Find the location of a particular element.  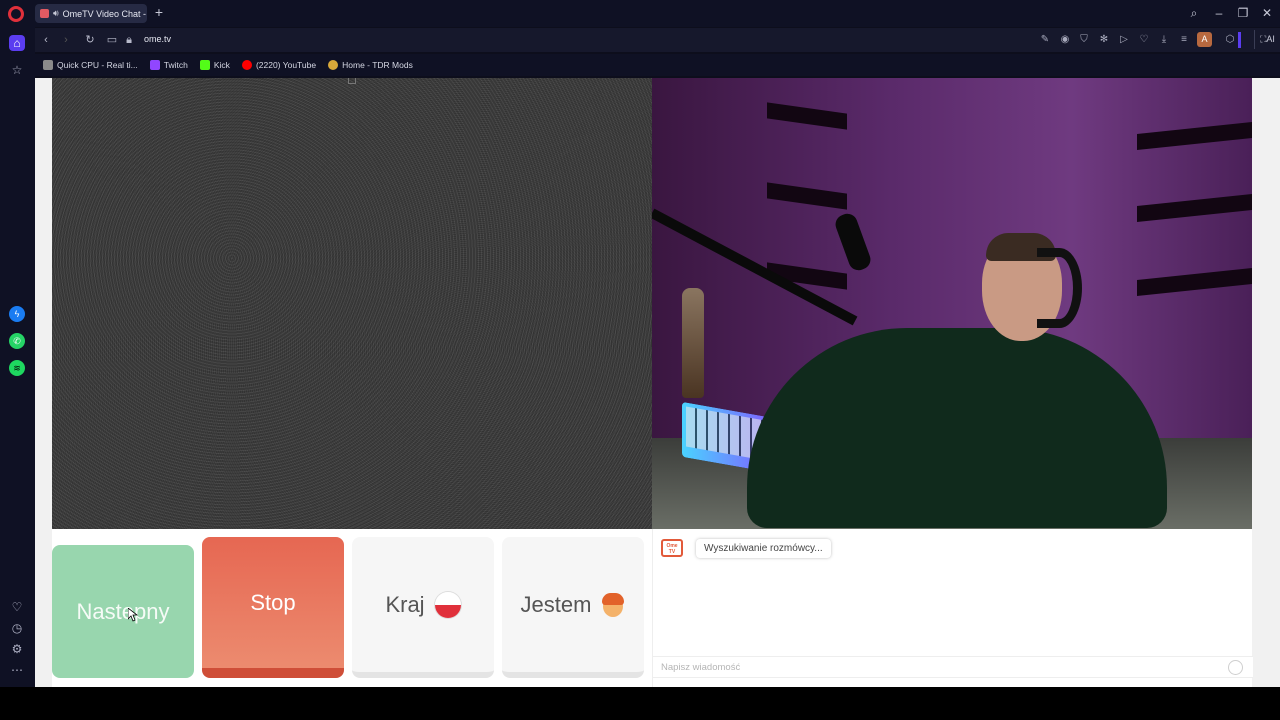

minimize-button: – is located at coordinates (1219, 13).